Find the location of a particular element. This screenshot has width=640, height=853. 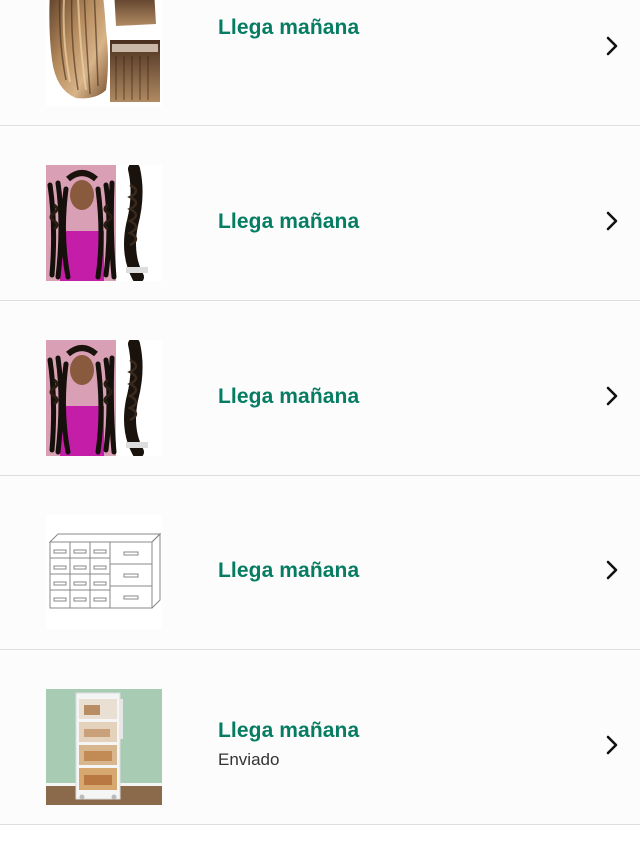

hair-extensions-clip-in-icon is located at coordinates (104, 53).